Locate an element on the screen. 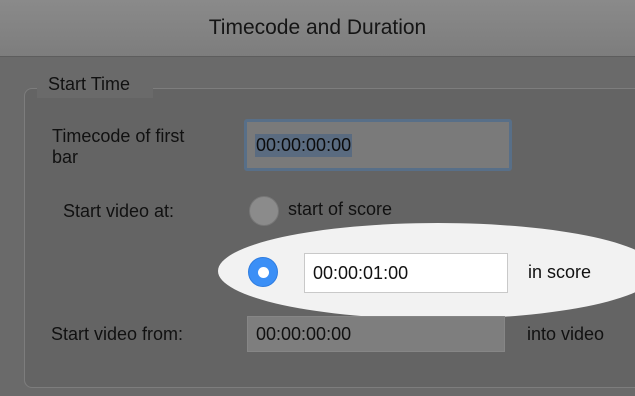 The width and height of the screenshot is (635, 396). radio-selected-dot is located at coordinates (263, 272).